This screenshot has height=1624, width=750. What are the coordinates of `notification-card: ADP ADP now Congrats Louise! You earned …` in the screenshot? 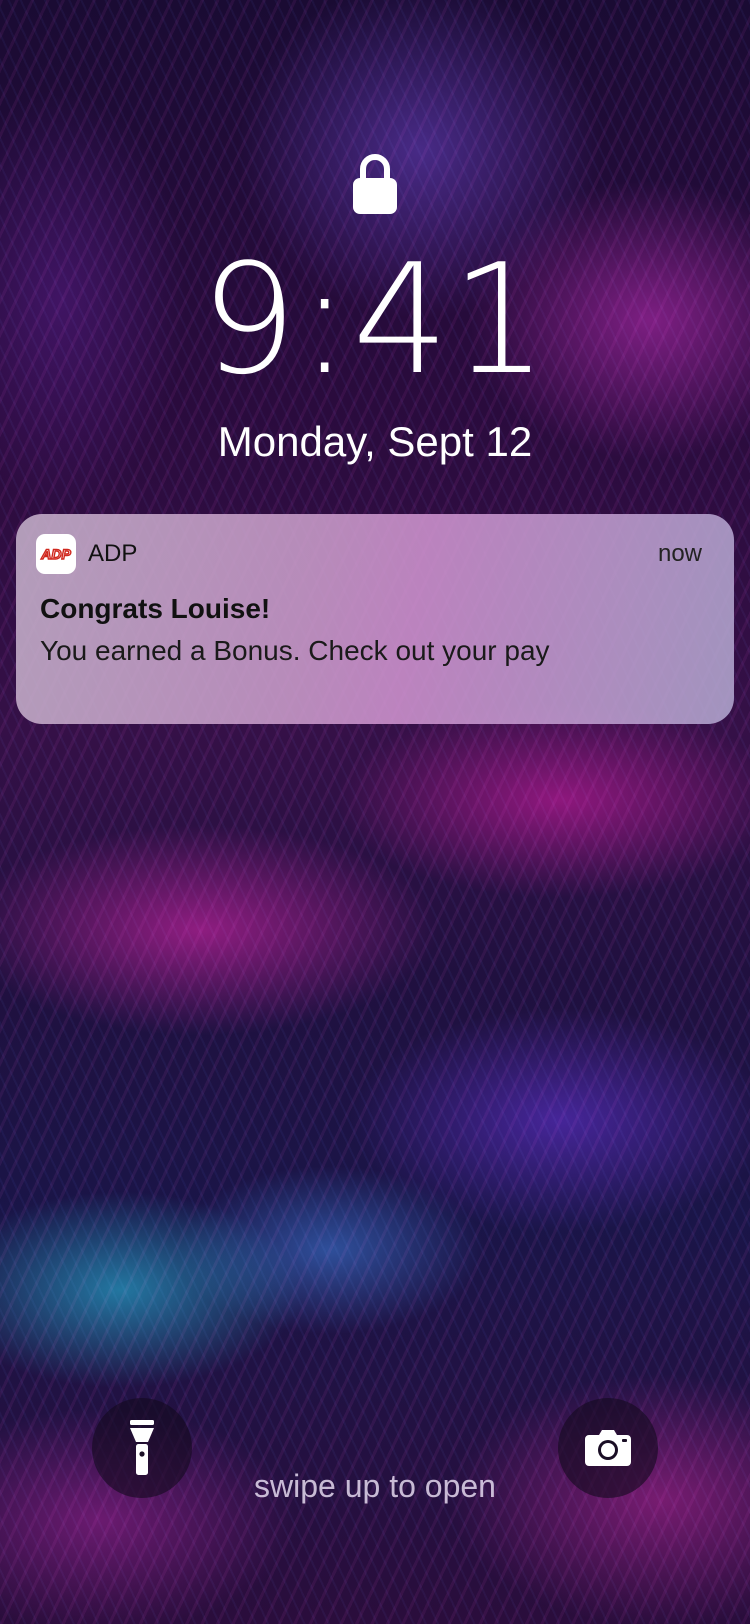 It's located at (375, 619).